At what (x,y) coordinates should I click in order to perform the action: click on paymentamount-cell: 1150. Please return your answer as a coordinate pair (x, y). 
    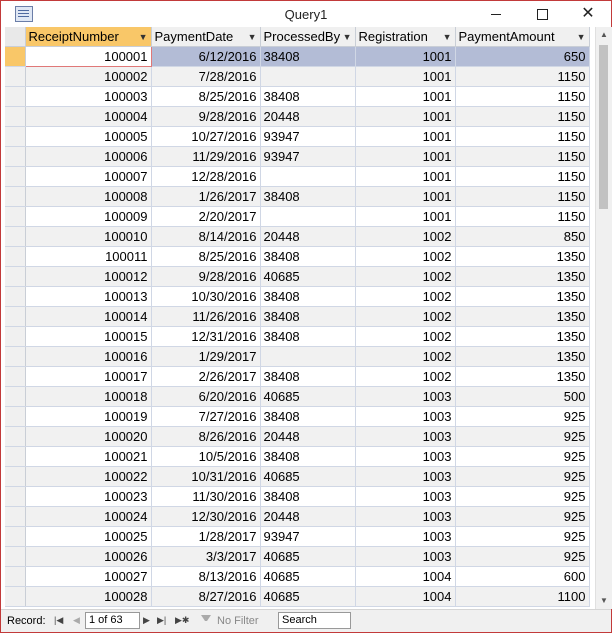
    Looking at the image, I should click on (522, 76).